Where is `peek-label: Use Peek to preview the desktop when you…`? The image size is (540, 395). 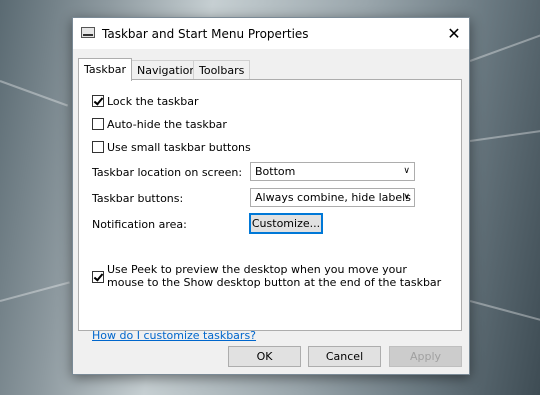 peek-label: Use Peek to preview the desktop when you… is located at coordinates (274, 276).